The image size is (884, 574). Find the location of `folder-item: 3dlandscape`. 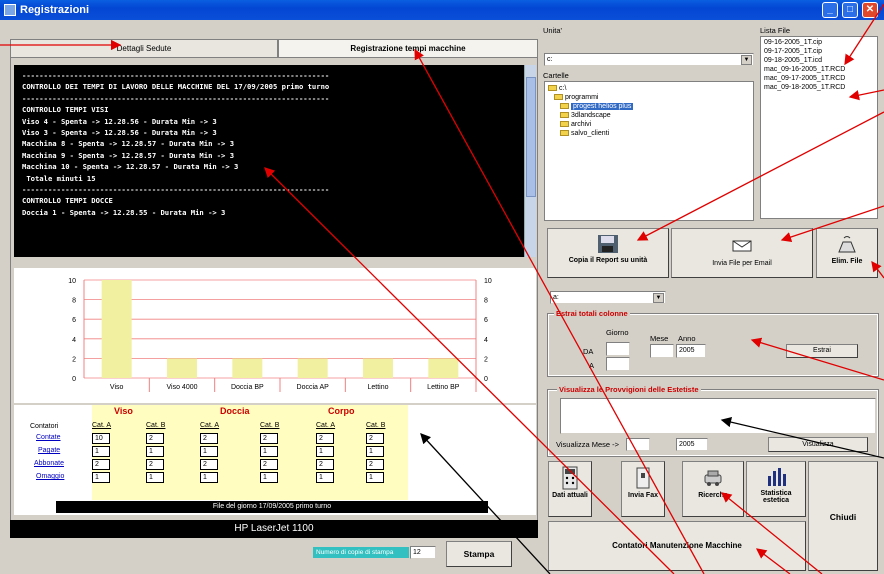

folder-item: 3dlandscape is located at coordinates (585, 115).